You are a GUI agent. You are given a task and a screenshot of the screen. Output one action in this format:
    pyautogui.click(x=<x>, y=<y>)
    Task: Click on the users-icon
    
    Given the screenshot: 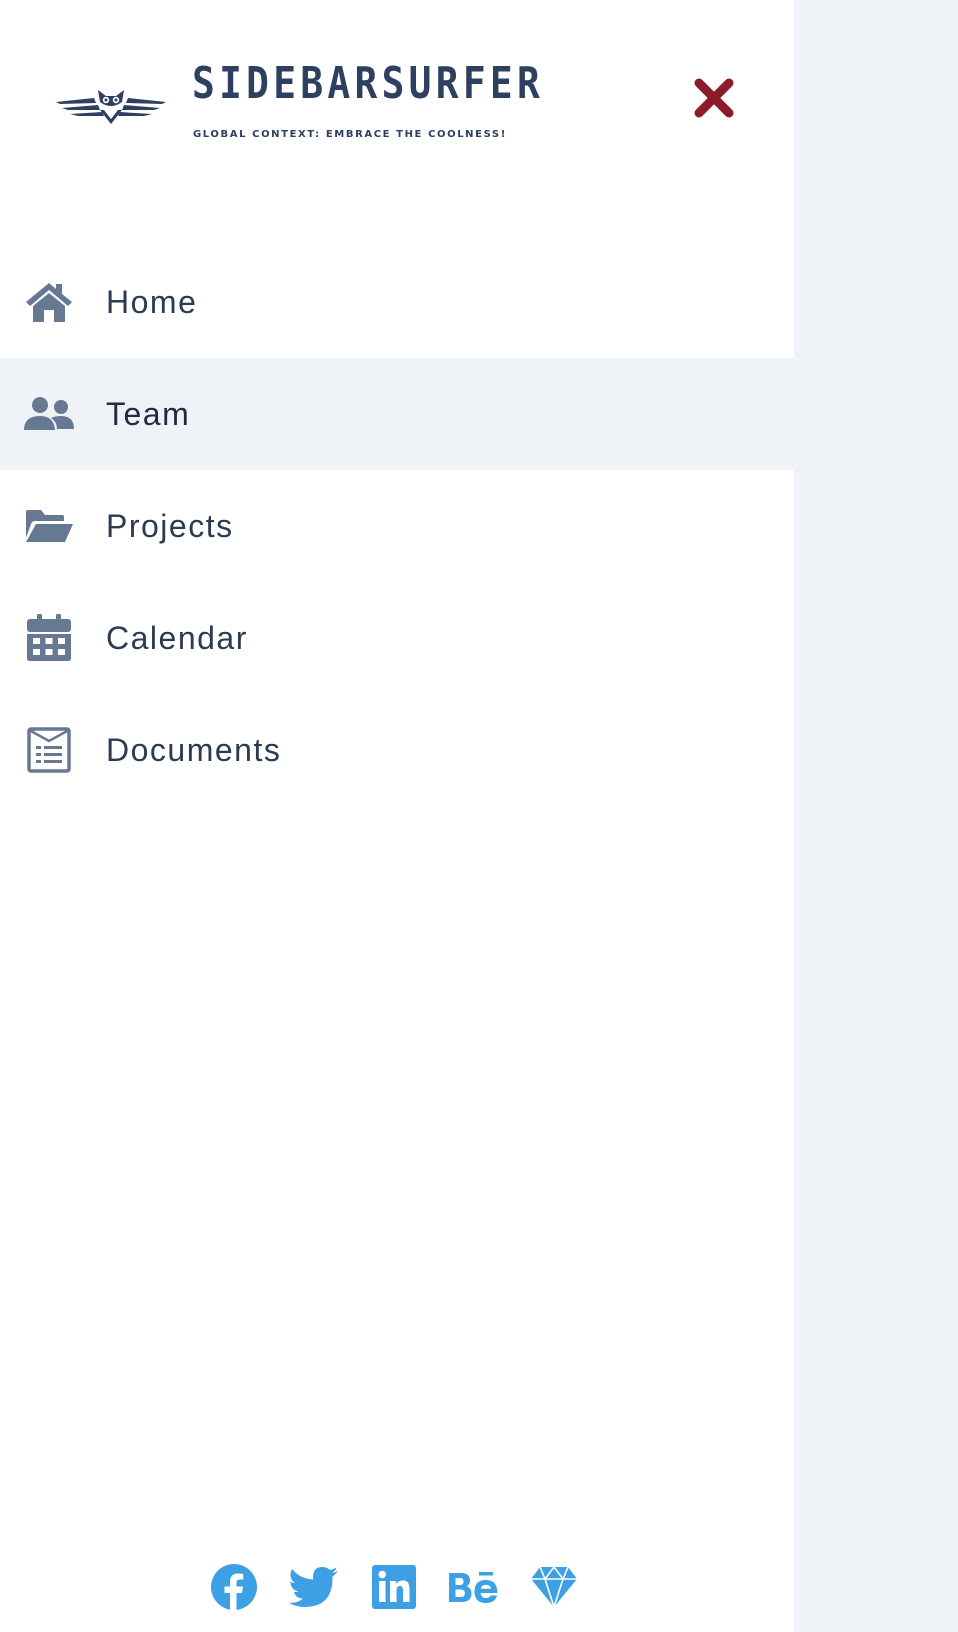 What is the action you would take?
    pyautogui.click(x=49, y=414)
    